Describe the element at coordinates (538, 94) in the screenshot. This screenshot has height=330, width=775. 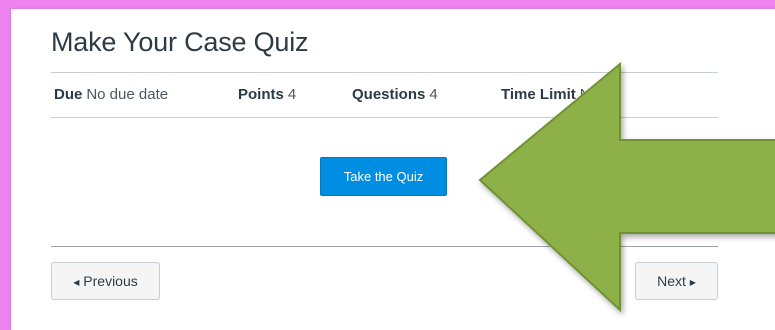
I see `meta-time-limit-label: Time Limit` at that location.